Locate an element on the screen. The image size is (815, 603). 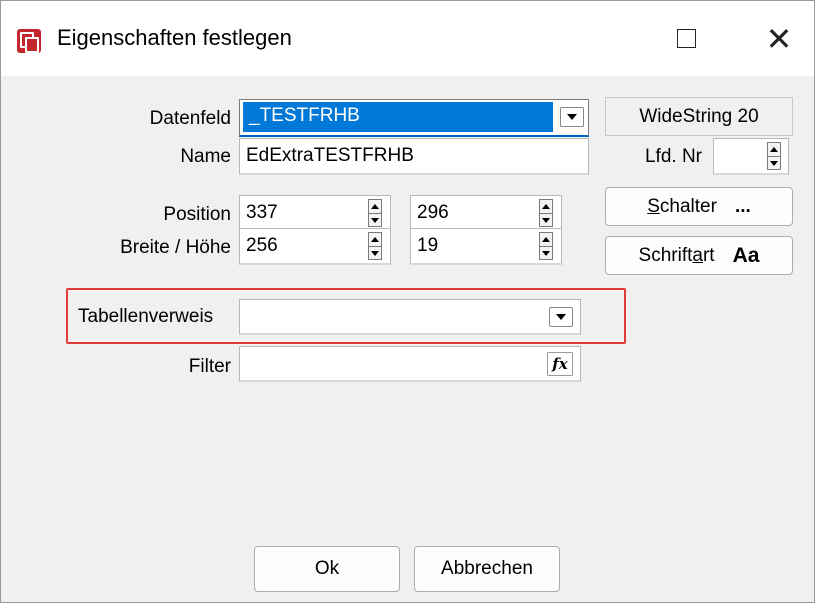
position-y-spinner is located at coordinates (546, 213).